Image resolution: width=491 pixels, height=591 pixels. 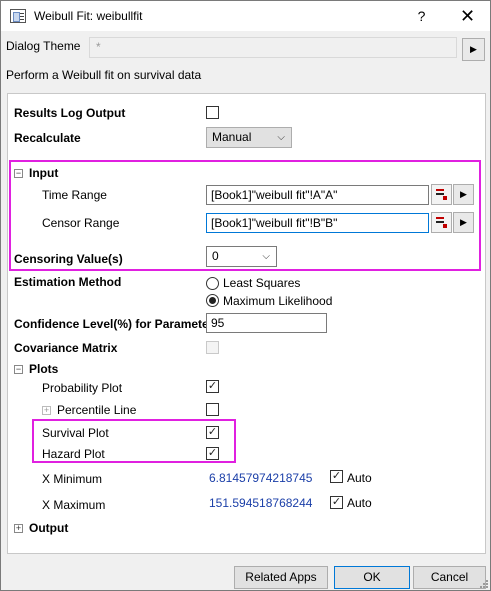 What do you see at coordinates (273, 47) in the screenshot?
I see `dialog-theme-field: *` at bounding box center [273, 47].